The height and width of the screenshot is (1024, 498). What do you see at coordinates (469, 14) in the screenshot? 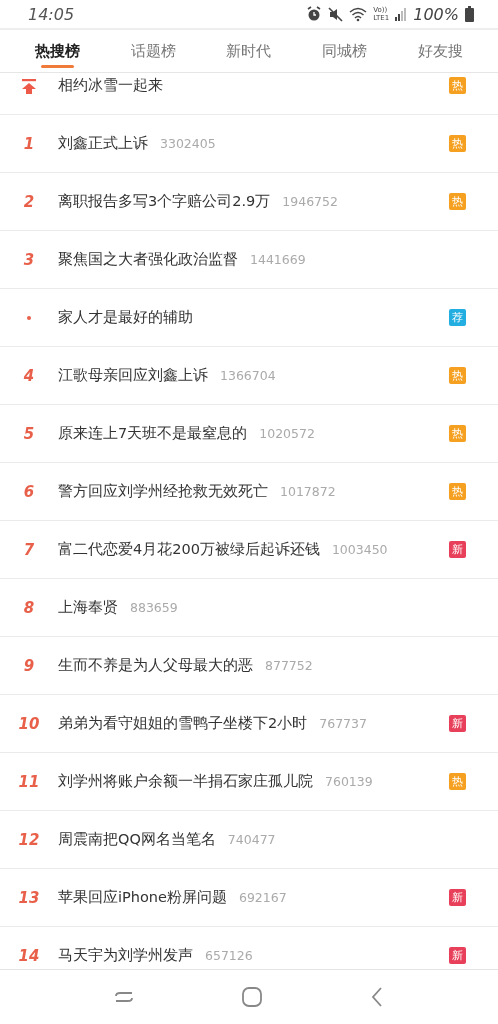
I see `battery-icon` at bounding box center [469, 14].